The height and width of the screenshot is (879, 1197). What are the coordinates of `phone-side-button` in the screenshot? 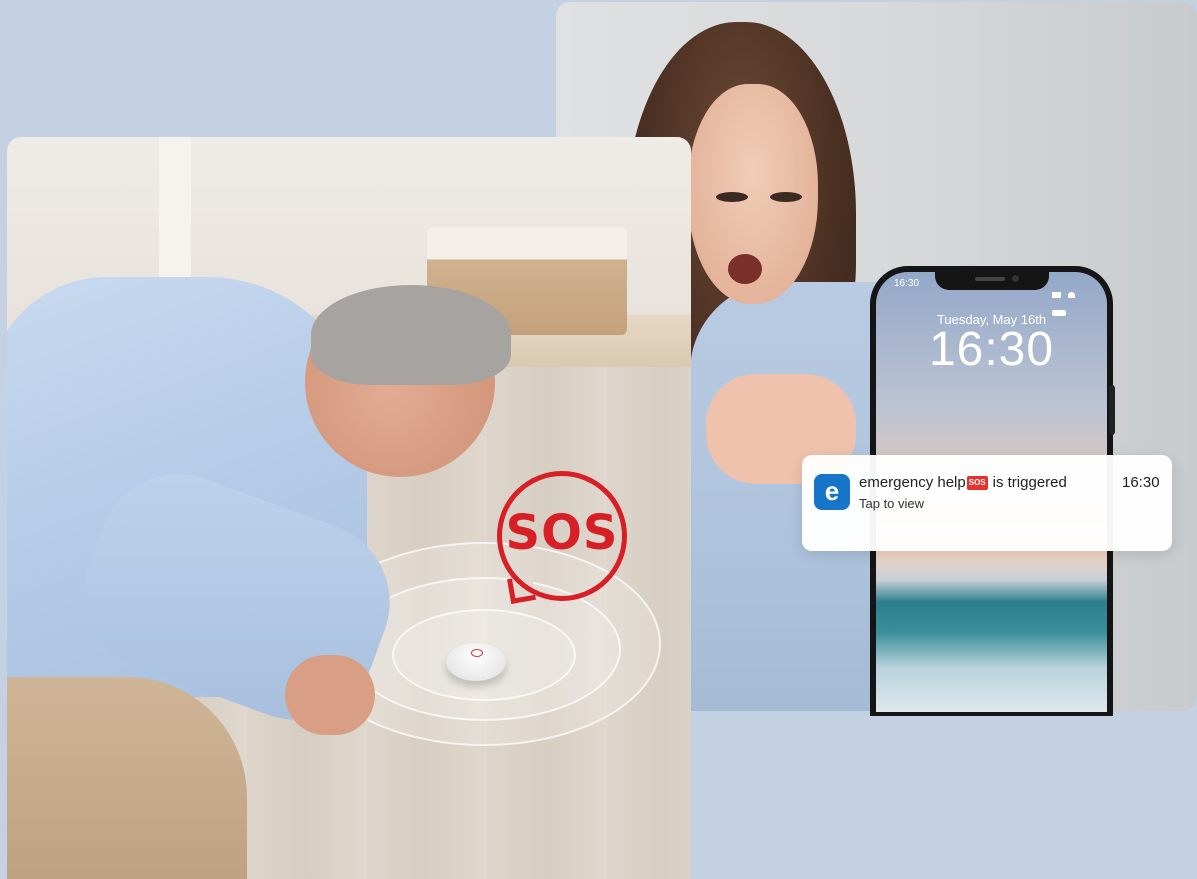 It's located at (1112, 410).